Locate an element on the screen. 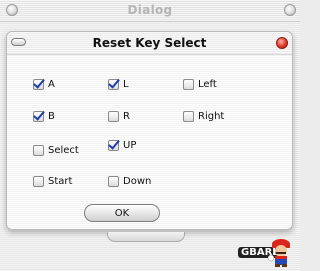 This screenshot has width=320, height=271. checkbox-right-label: Right is located at coordinates (211, 116).